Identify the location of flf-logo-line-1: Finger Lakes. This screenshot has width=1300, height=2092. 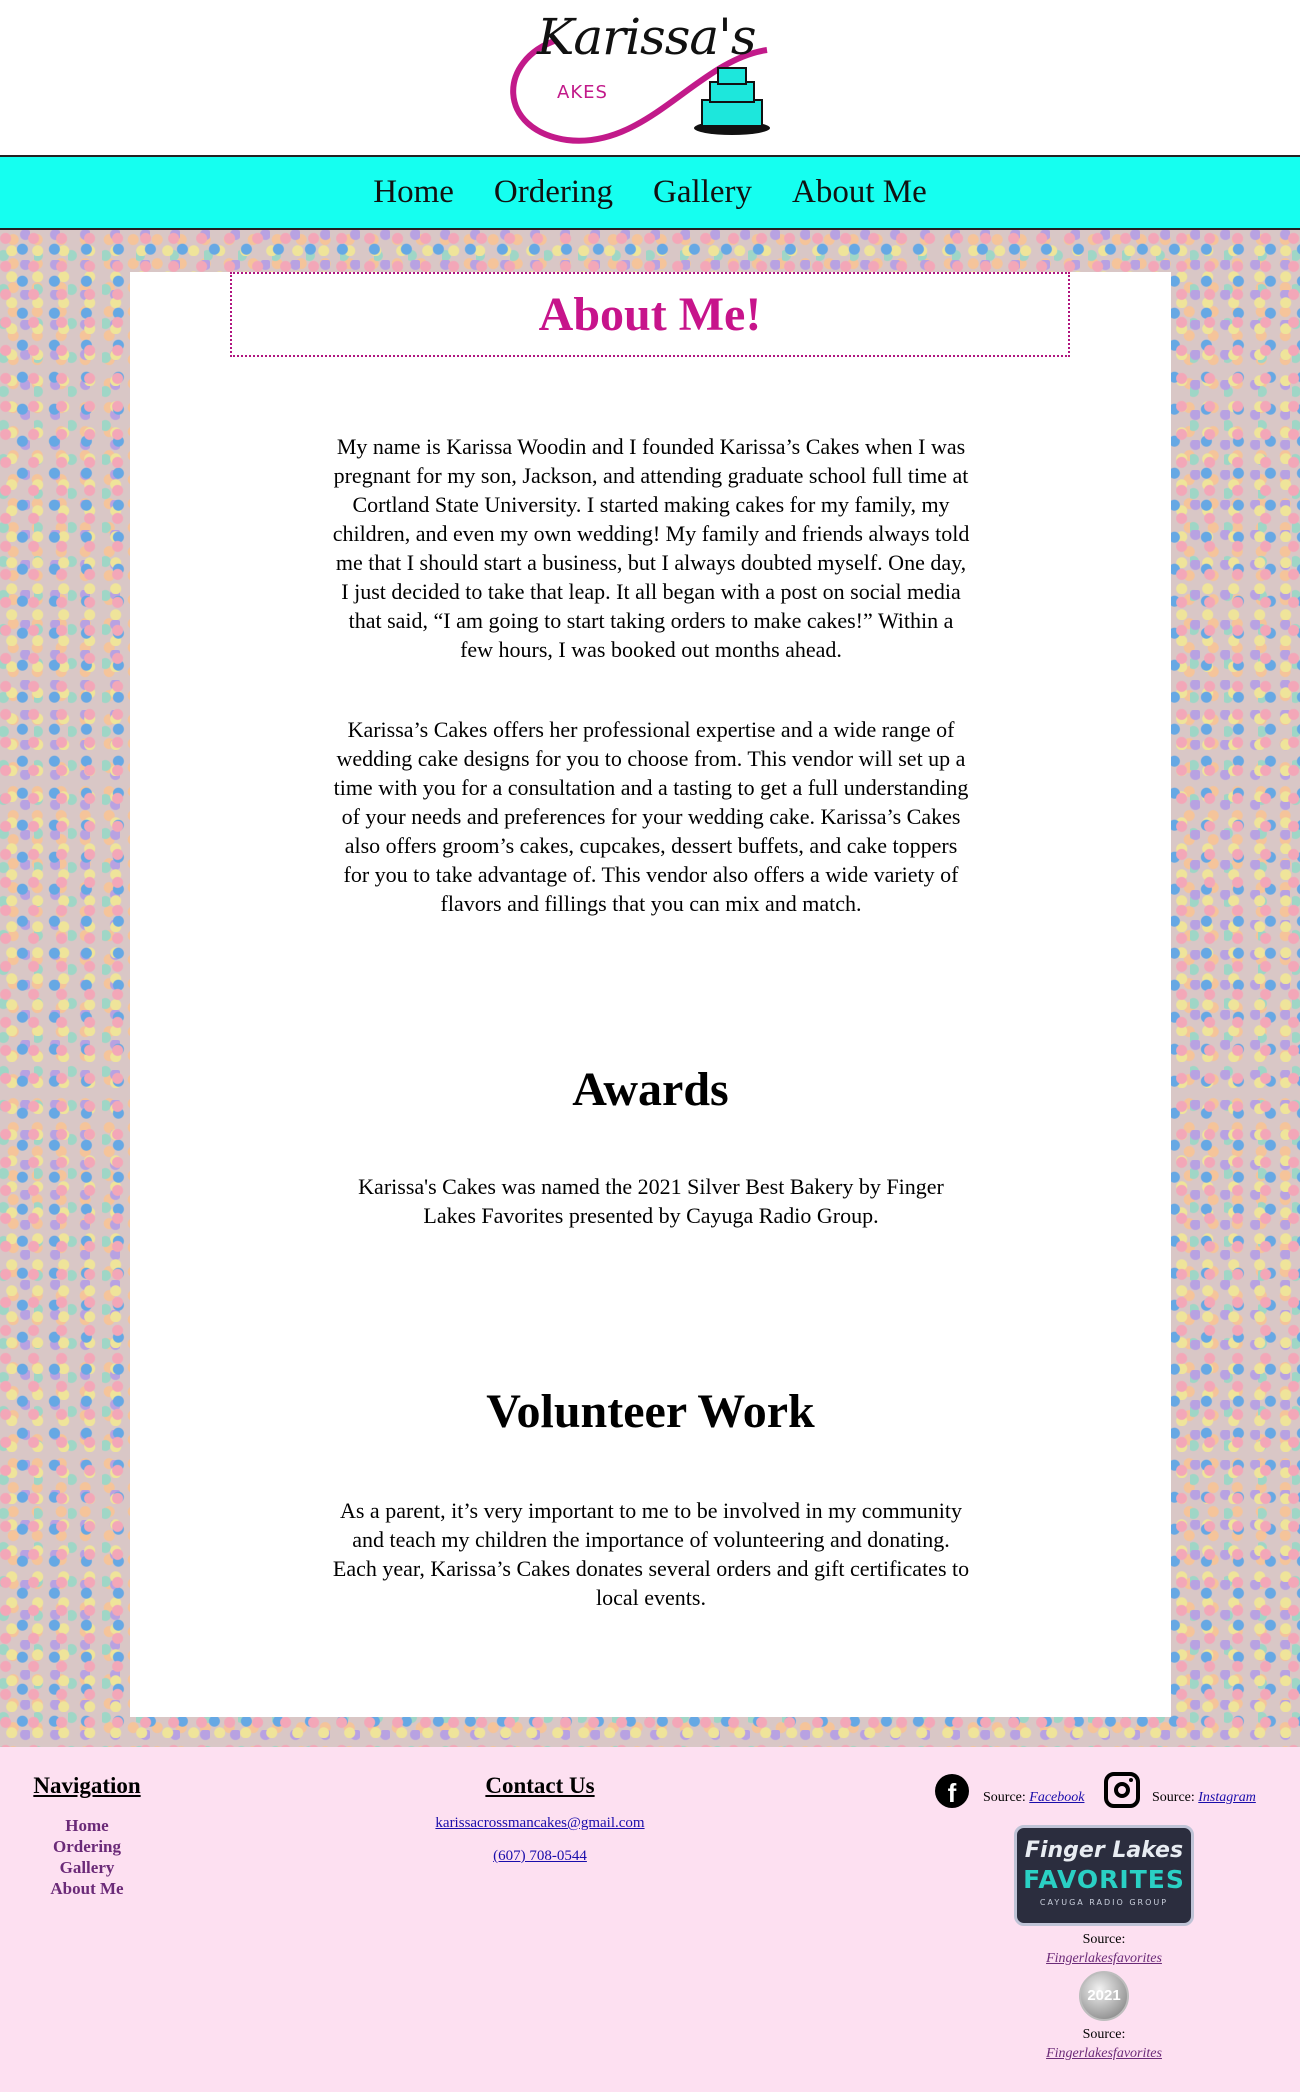
(1104, 1850).